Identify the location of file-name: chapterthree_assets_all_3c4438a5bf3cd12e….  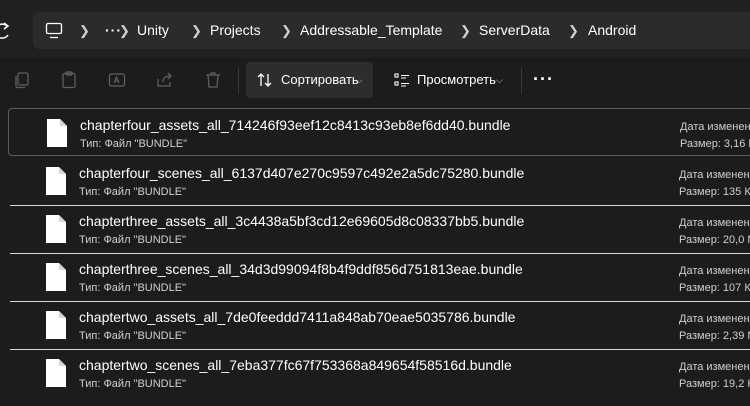
(302, 221).